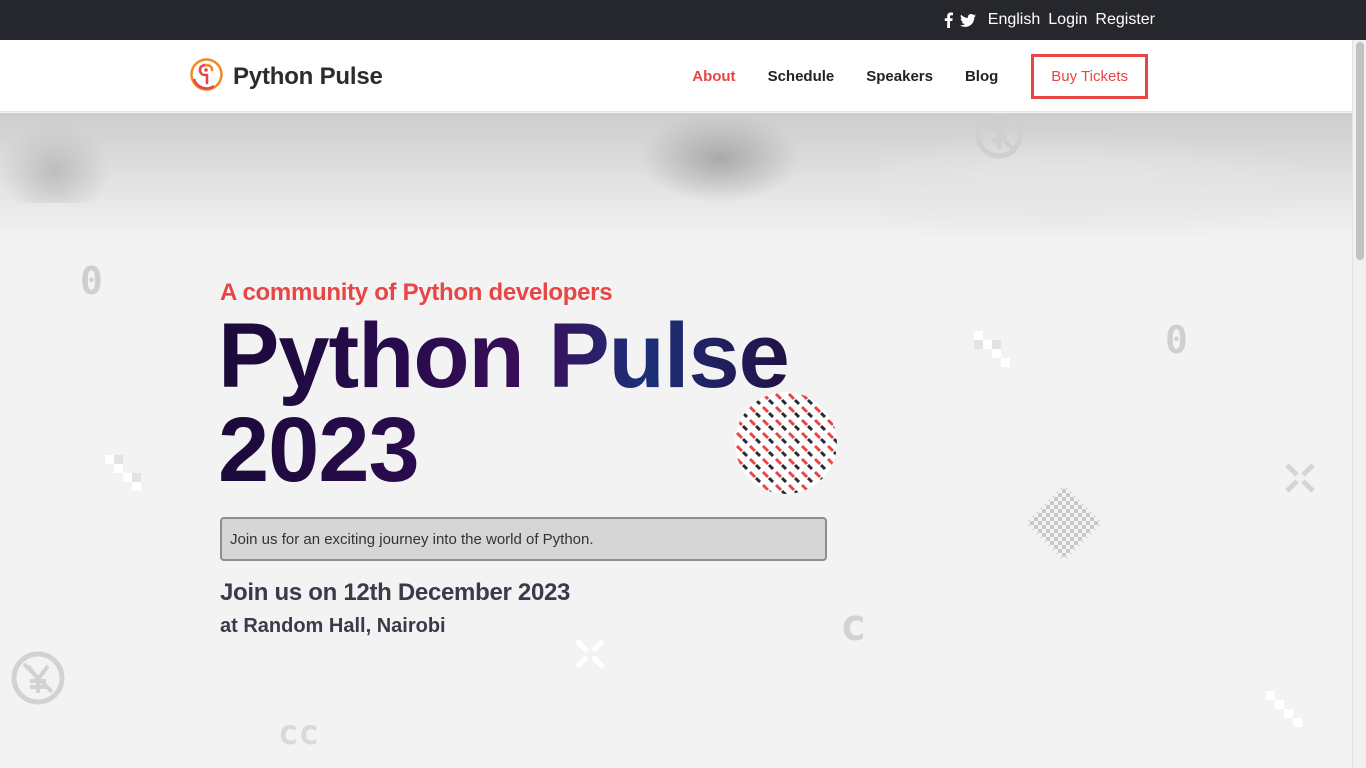 The width and height of the screenshot is (1366, 768). I want to click on scrollbar-thumb, so click(1360, 151).